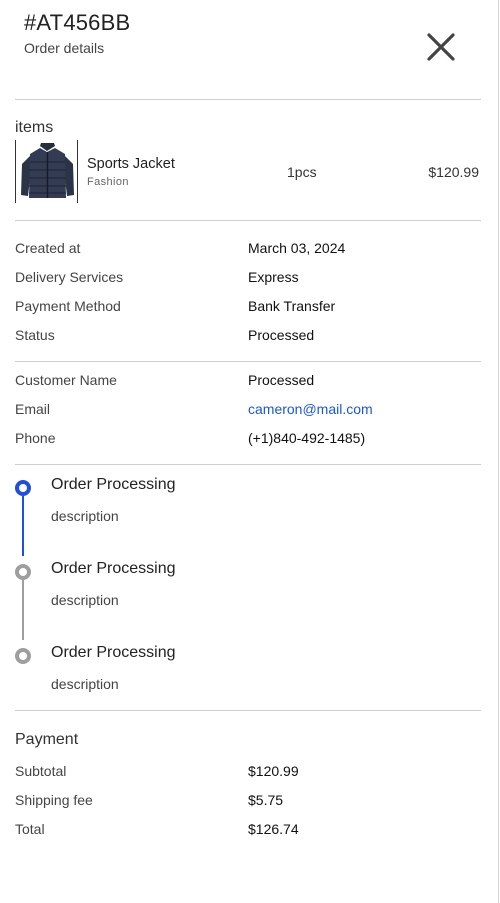  What do you see at coordinates (281, 335) in the screenshot?
I see `status-value: Processed` at bounding box center [281, 335].